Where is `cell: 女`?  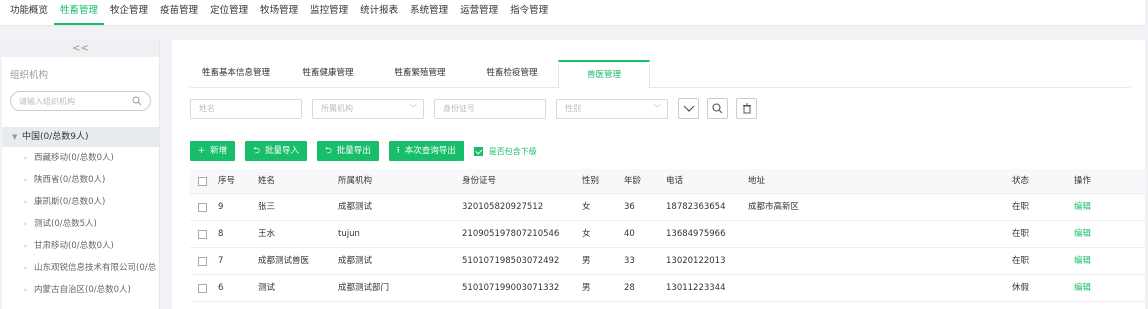 cell: 女 is located at coordinates (586, 207).